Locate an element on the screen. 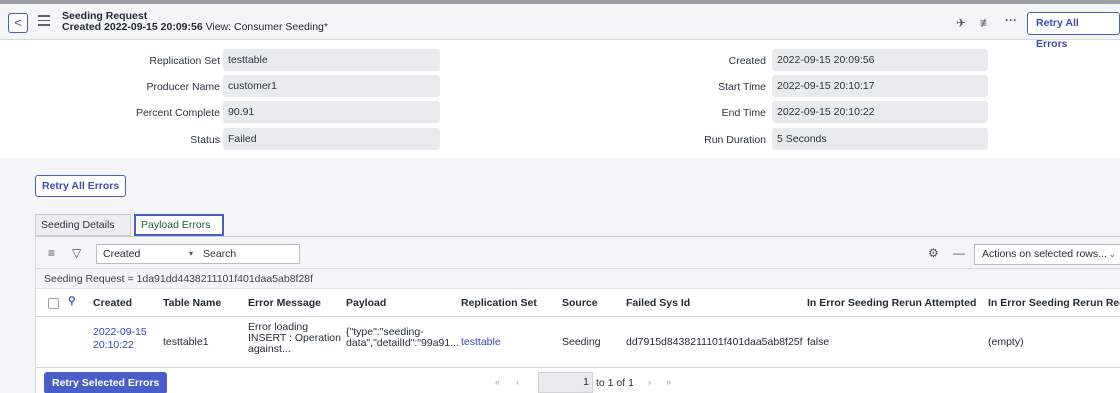 The height and width of the screenshot is (393, 1120). view-subtitle: View: Consumer Seeding* is located at coordinates (266, 27).